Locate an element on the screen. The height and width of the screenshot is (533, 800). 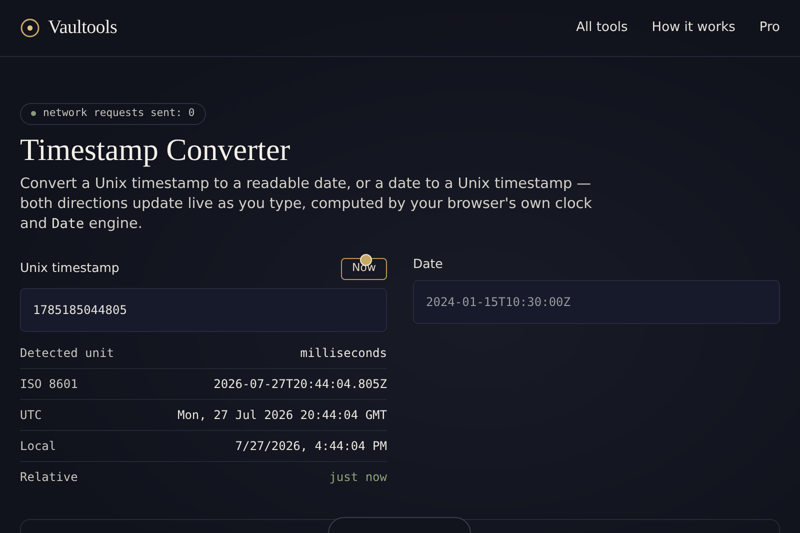
result-value: milliseconds is located at coordinates (343, 353).